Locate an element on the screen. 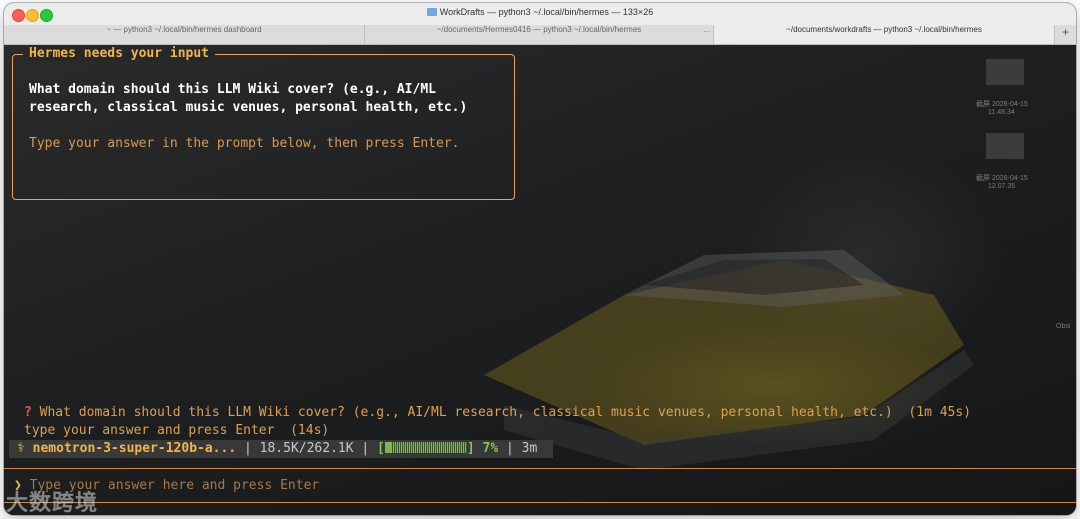 This screenshot has height=519, width=1080. caduceus-icon: ⚕ is located at coordinates (21, 448).